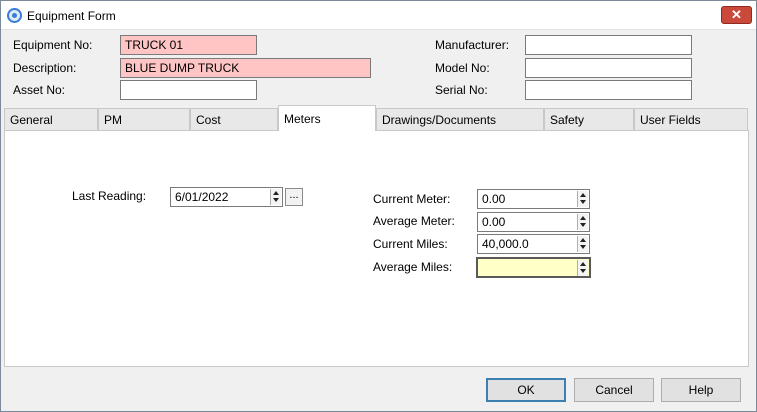 Image resolution: width=757 pixels, height=412 pixels. I want to click on asset-no-field, so click(188, 90).